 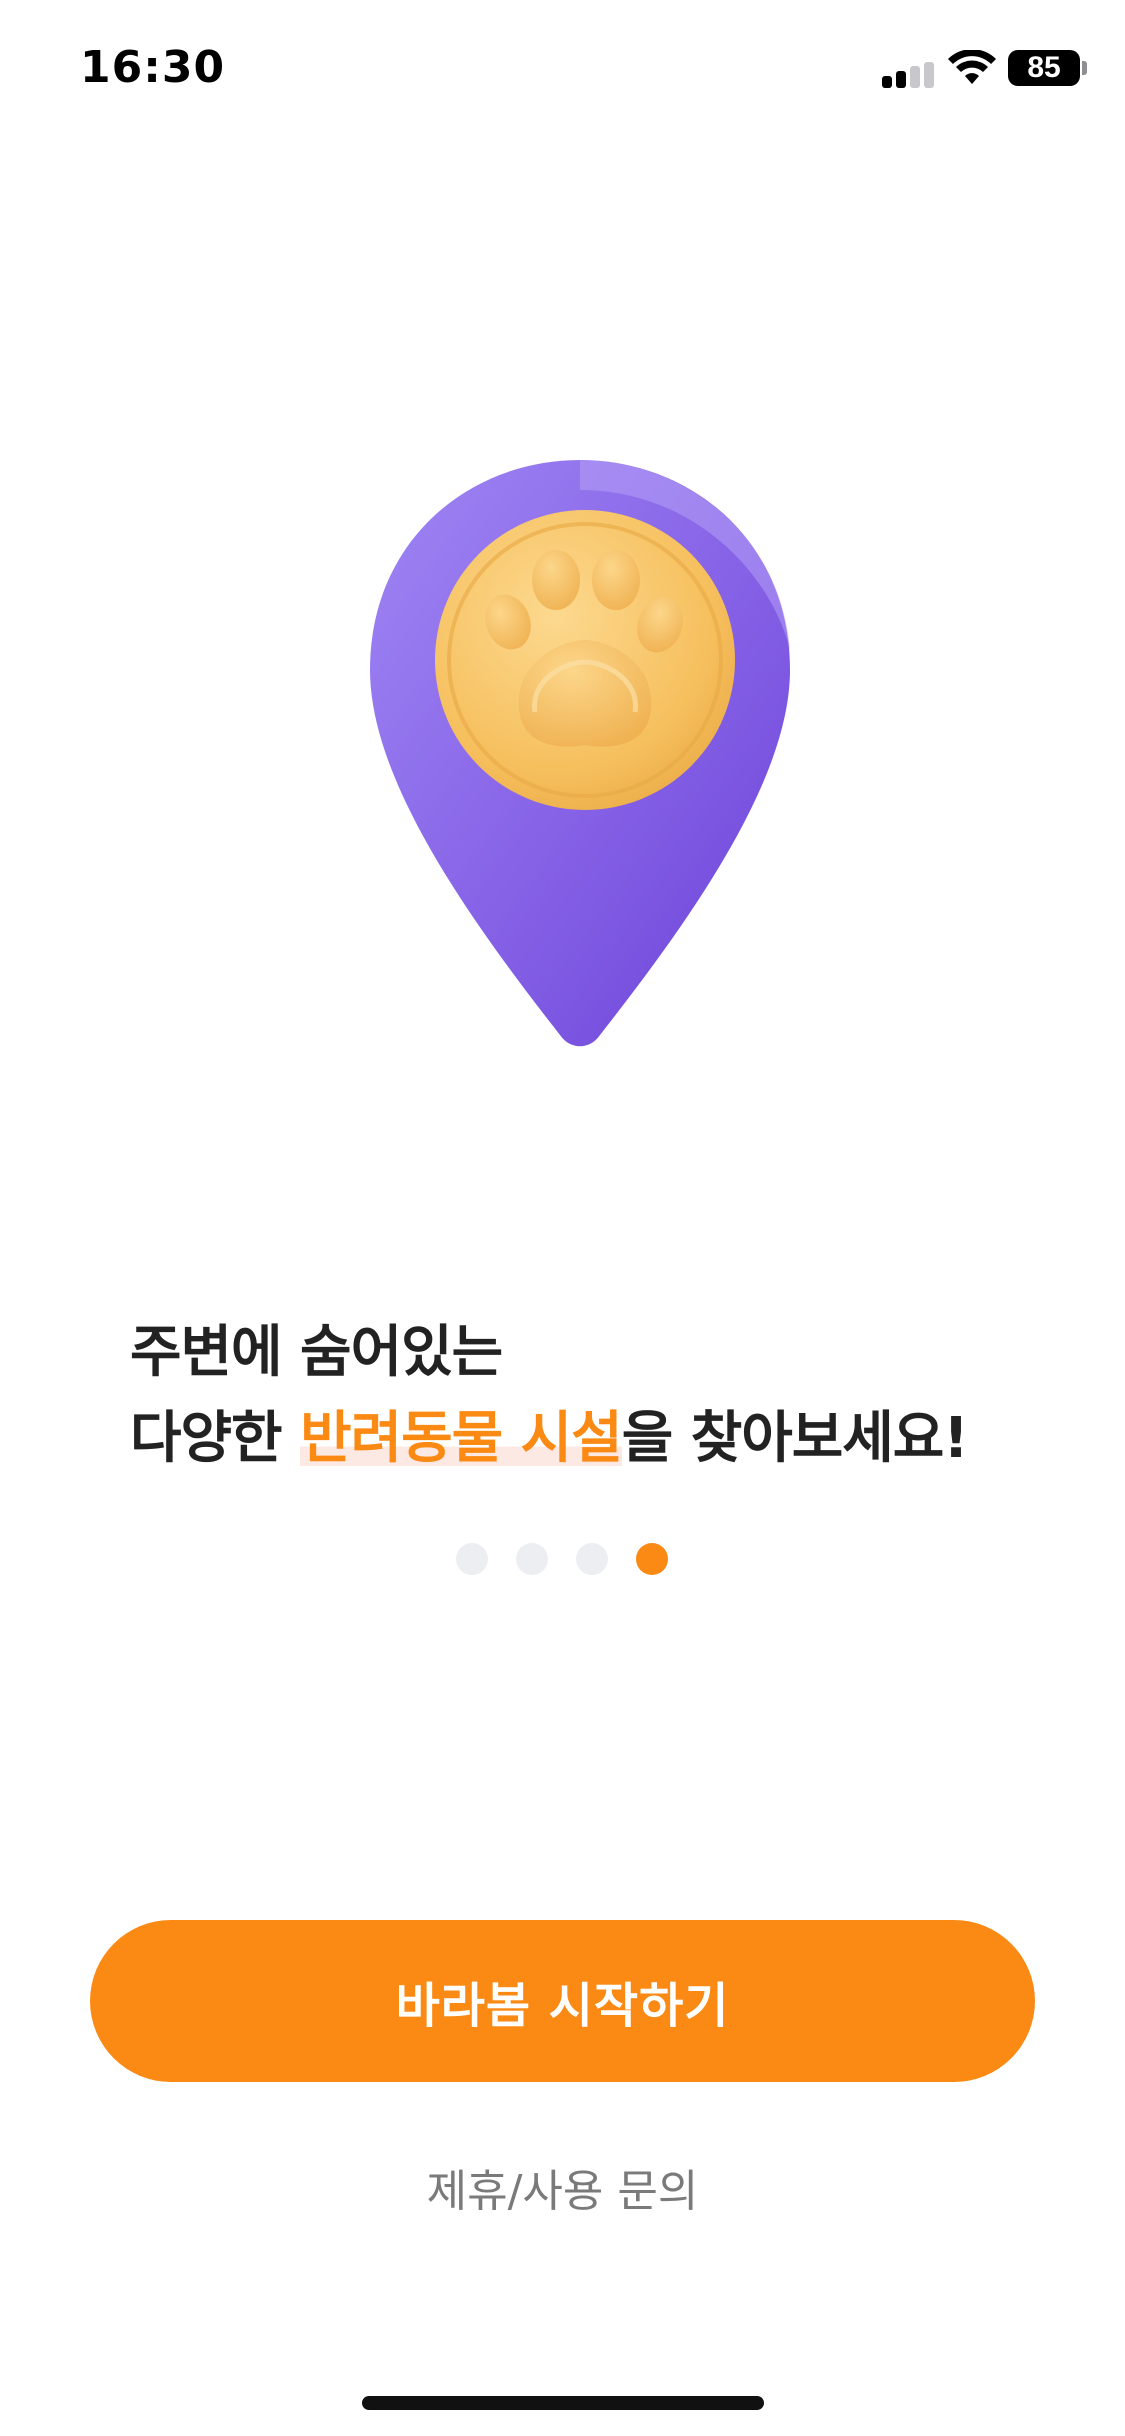 I want to click on home-indicator, so click(x=563, y=2403).